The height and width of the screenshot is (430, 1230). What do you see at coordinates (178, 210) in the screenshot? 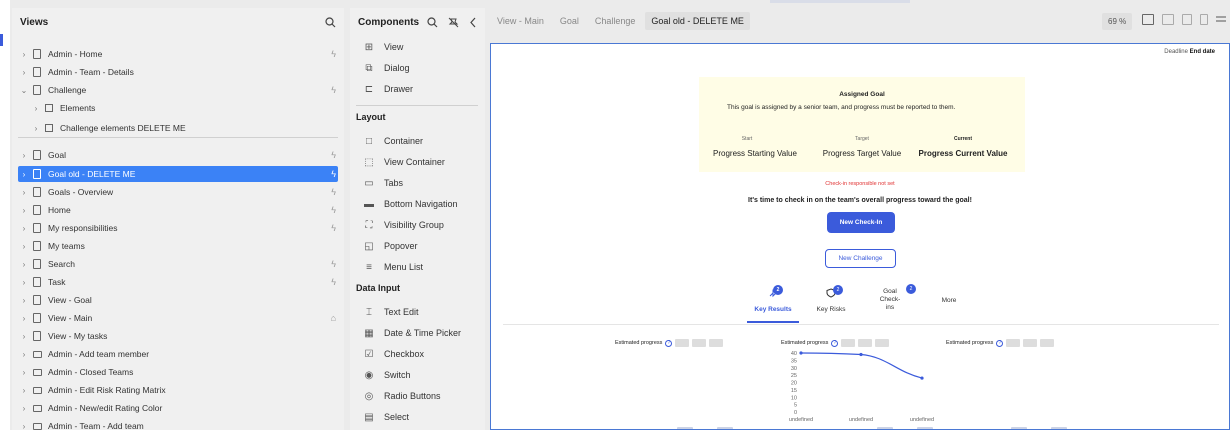
I see `view-item: › Home ϟ` at bounding box center [178, 210].